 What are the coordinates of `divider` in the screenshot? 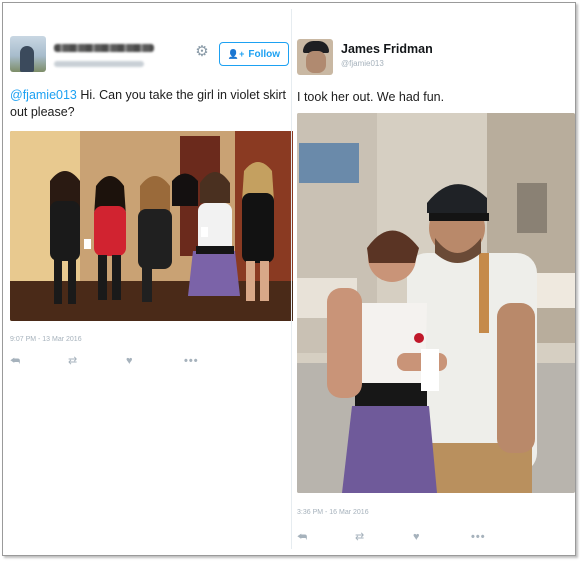 It's located at (291, 279).